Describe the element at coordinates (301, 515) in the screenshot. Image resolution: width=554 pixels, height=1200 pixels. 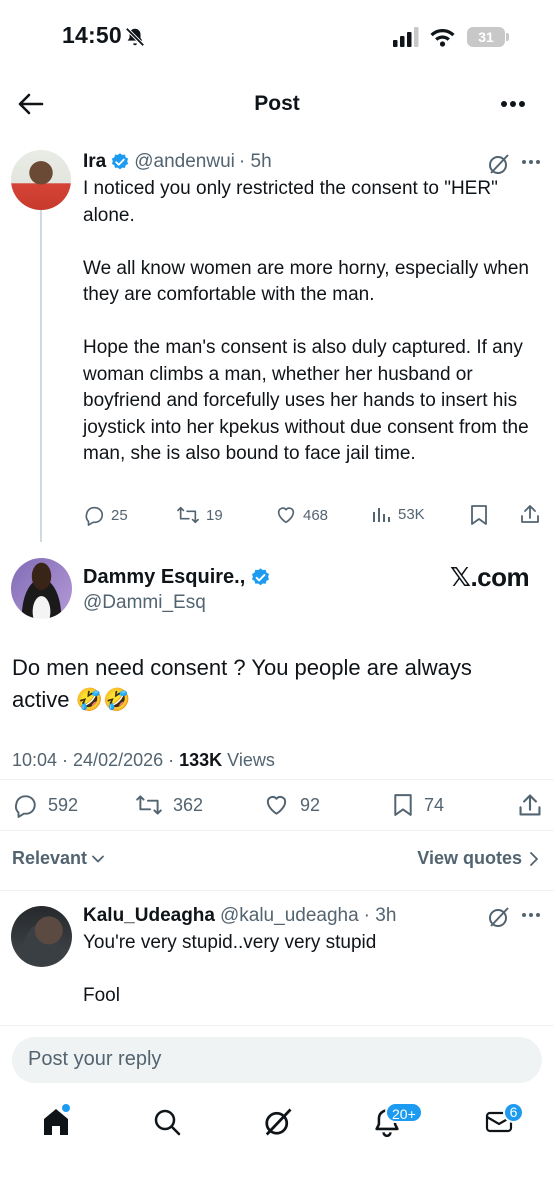
I see `like-button: 468` at that location.